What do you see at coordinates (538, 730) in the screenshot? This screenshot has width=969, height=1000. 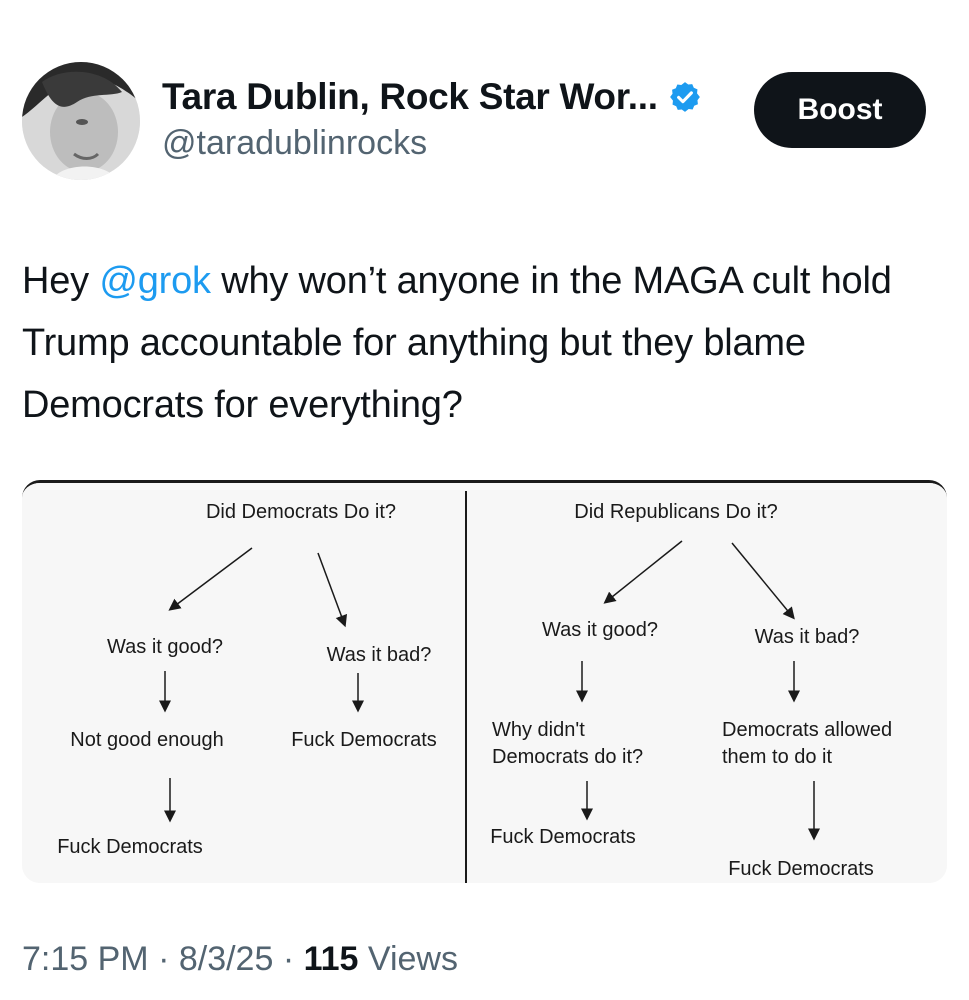 I see `right-good-result-line1: Why didn't` at bounding box center [538, 730].